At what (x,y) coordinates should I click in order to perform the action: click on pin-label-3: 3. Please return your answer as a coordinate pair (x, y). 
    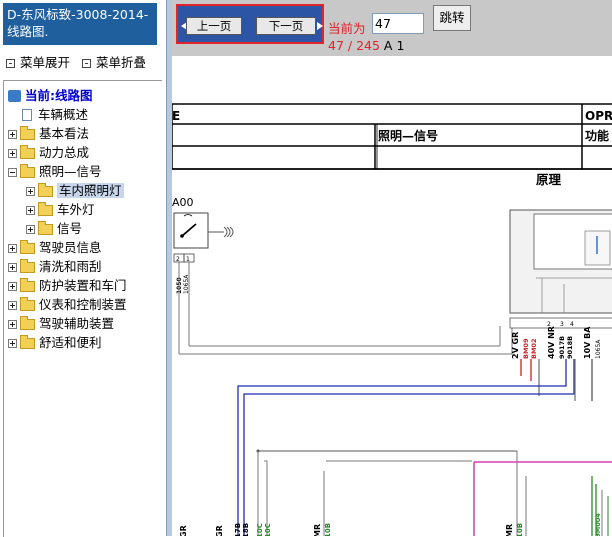
    Looking at the image, I should click on (562, 324).